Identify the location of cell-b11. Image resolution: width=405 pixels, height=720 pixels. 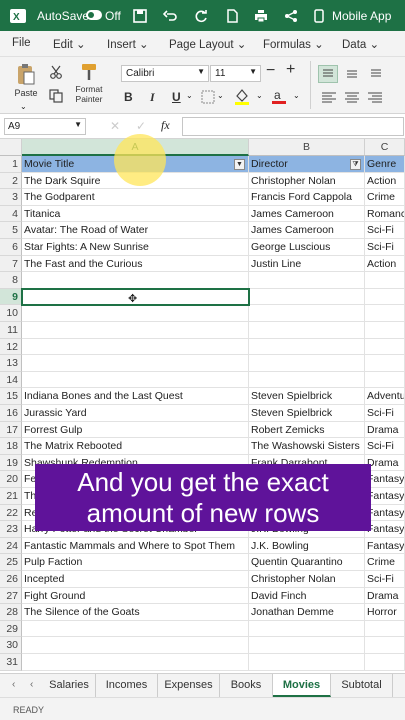
(307, 330).